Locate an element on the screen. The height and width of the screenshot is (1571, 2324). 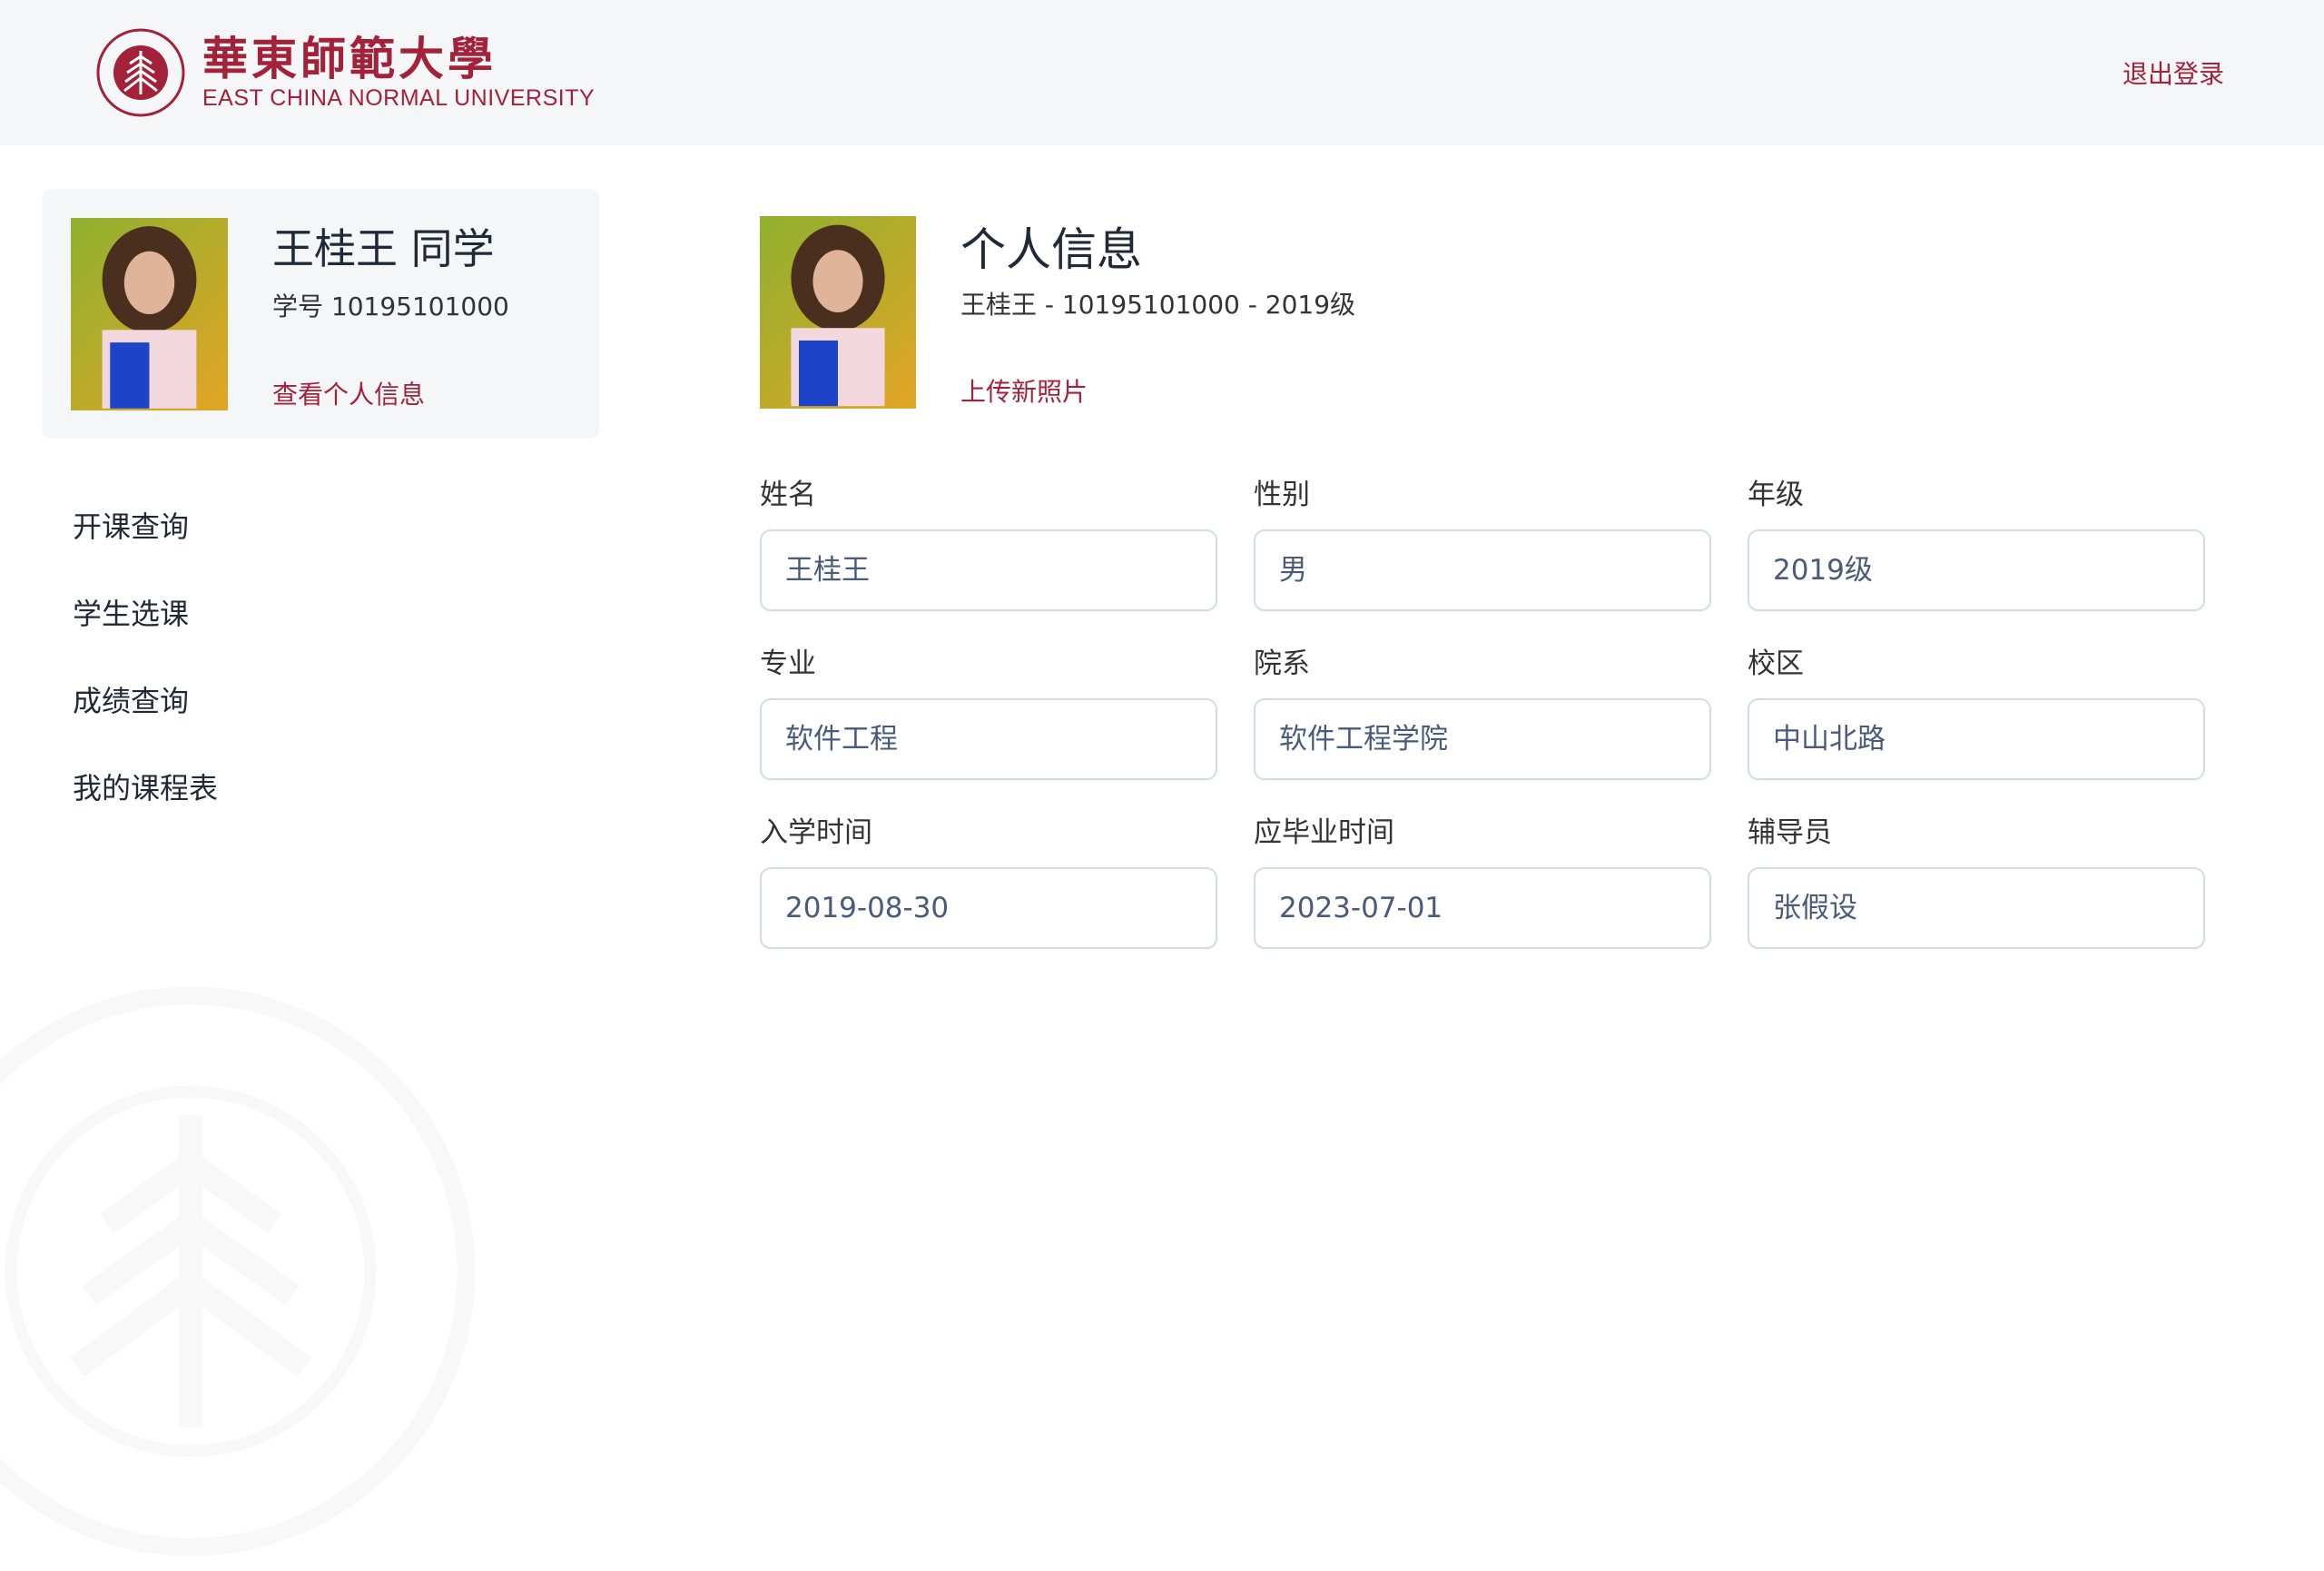
sidebar-item-grades: 成绩查询 is located at coordinates (145, 722).